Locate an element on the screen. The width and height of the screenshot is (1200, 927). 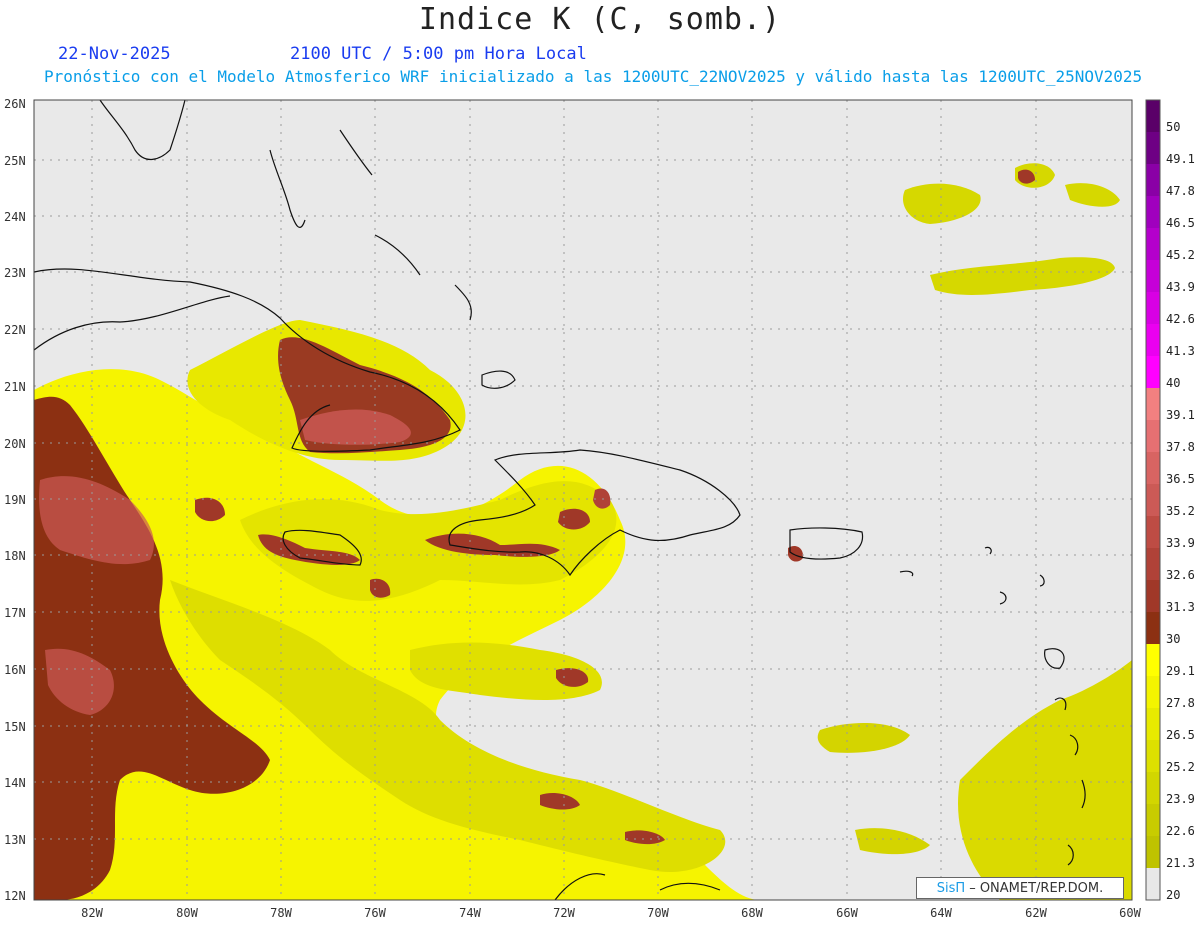
lat-tick-label: 17N is located at coordinates (15, 613).